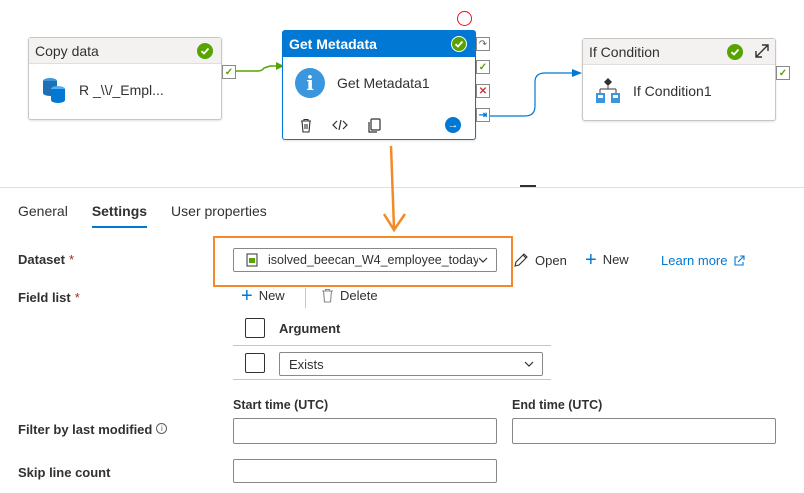 The height and width of the screenshot is (493, 804). Describe the element at coordinates (379, 44) in the screenshot. I see `get-metadata-header: Get Metadata` at that location.